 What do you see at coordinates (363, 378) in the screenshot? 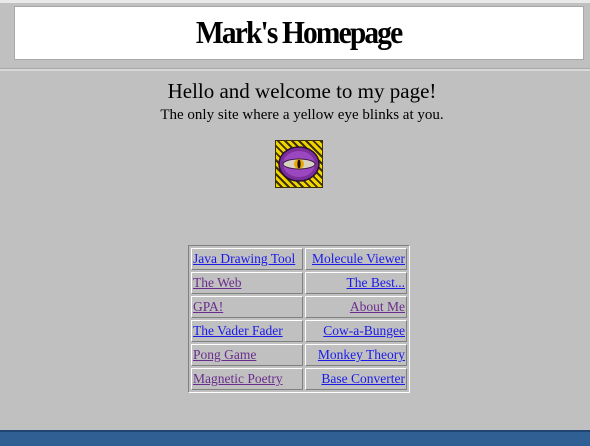
I see `link-base-converter: Base Converter` at bounding box center [363, 378].